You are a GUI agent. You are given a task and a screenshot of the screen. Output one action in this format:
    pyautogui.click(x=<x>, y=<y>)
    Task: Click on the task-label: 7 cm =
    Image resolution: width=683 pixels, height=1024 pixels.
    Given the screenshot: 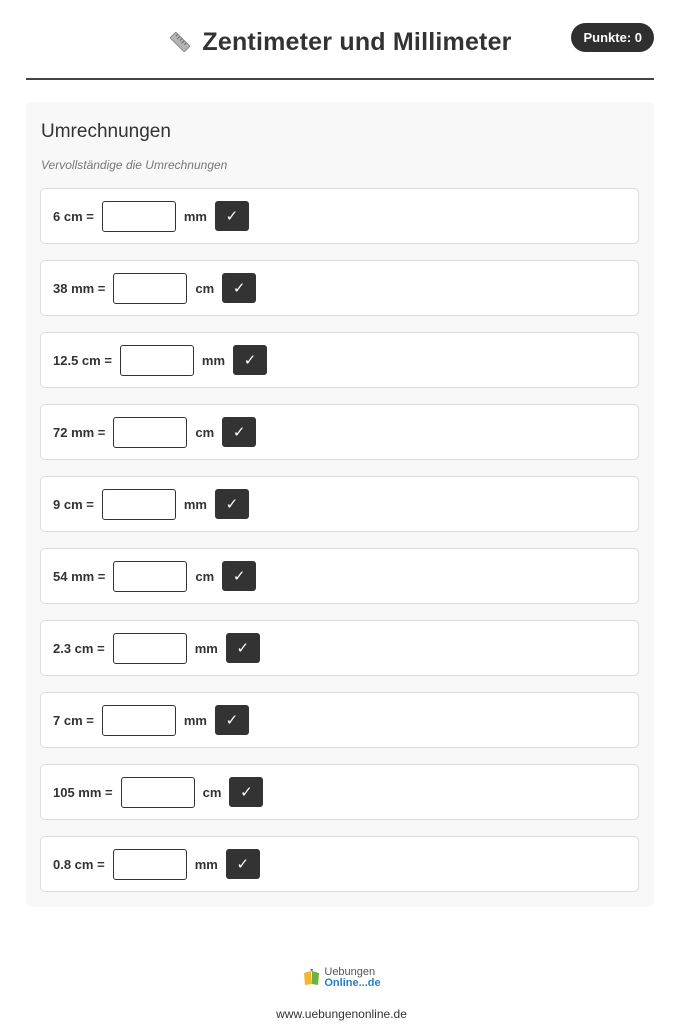 What is the action you would take?
    pyautogui.click(x=73, y=720)
    